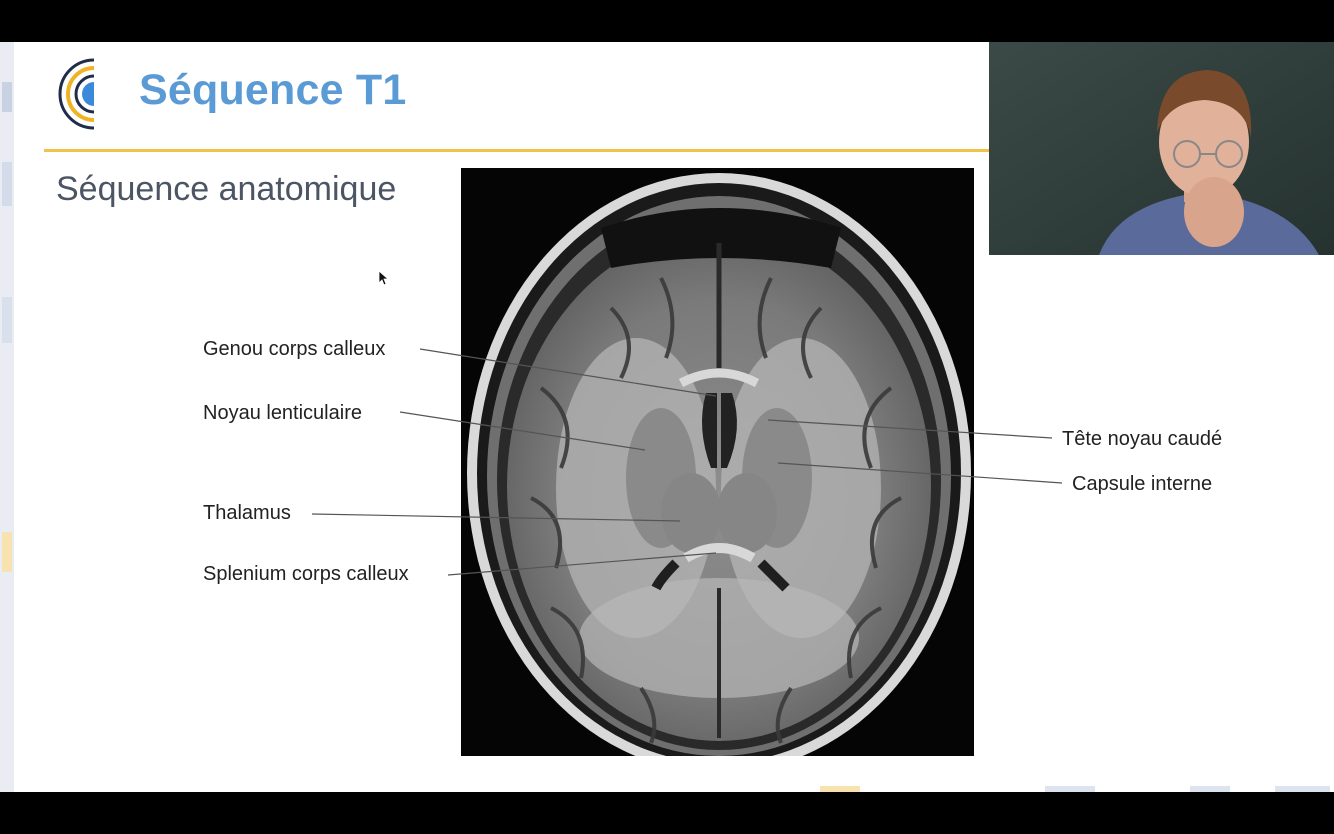  What do you see at coordinates (1161, 148) in the screenshot?
I see `presenter-webcam` at bounding box center [1161, 148].